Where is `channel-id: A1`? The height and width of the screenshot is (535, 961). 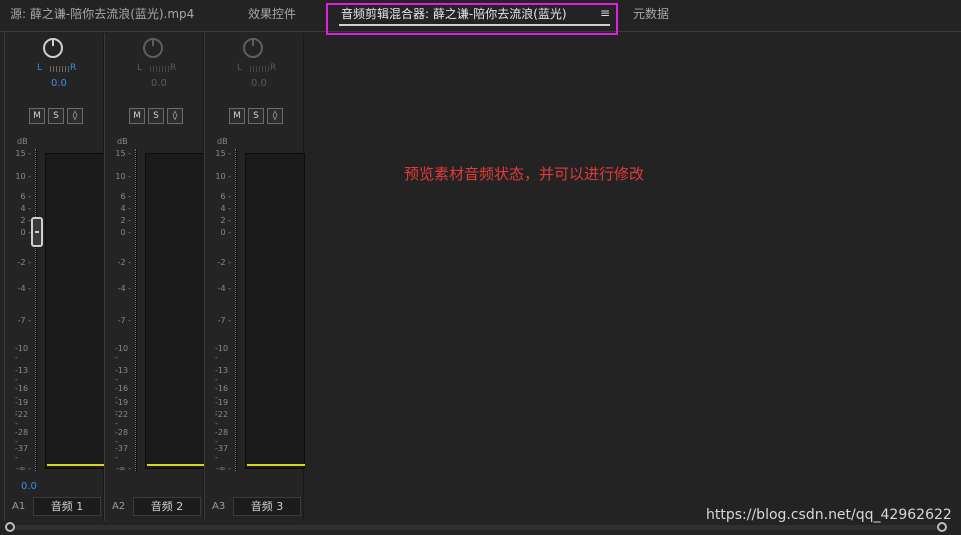 channel-id: A1 is located at coordinates (19, 506).